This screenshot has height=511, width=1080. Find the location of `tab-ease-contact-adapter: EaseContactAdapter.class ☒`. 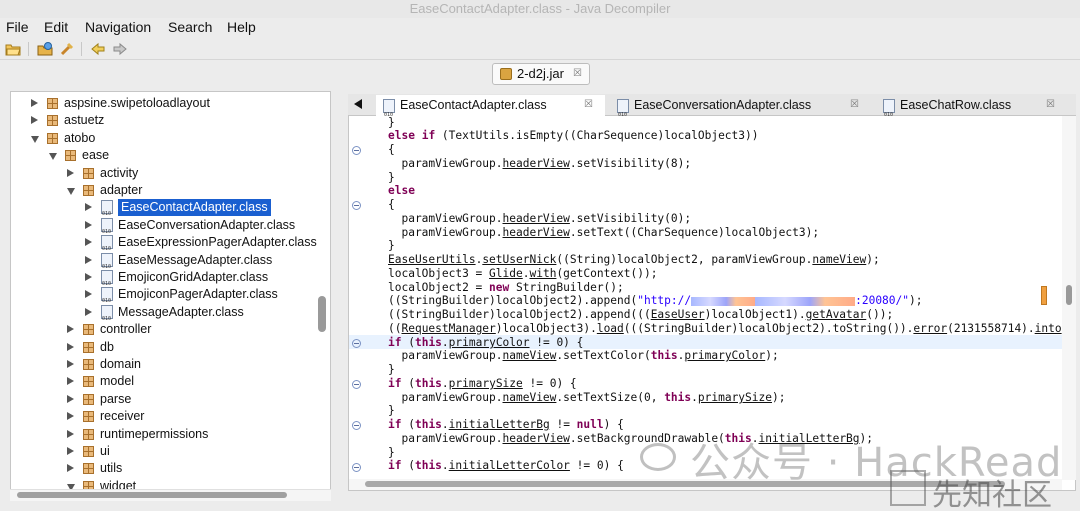

tab-ease-contact-adapter: EaseContactAdapter.class ☒ is located at coordinates (490, 110).